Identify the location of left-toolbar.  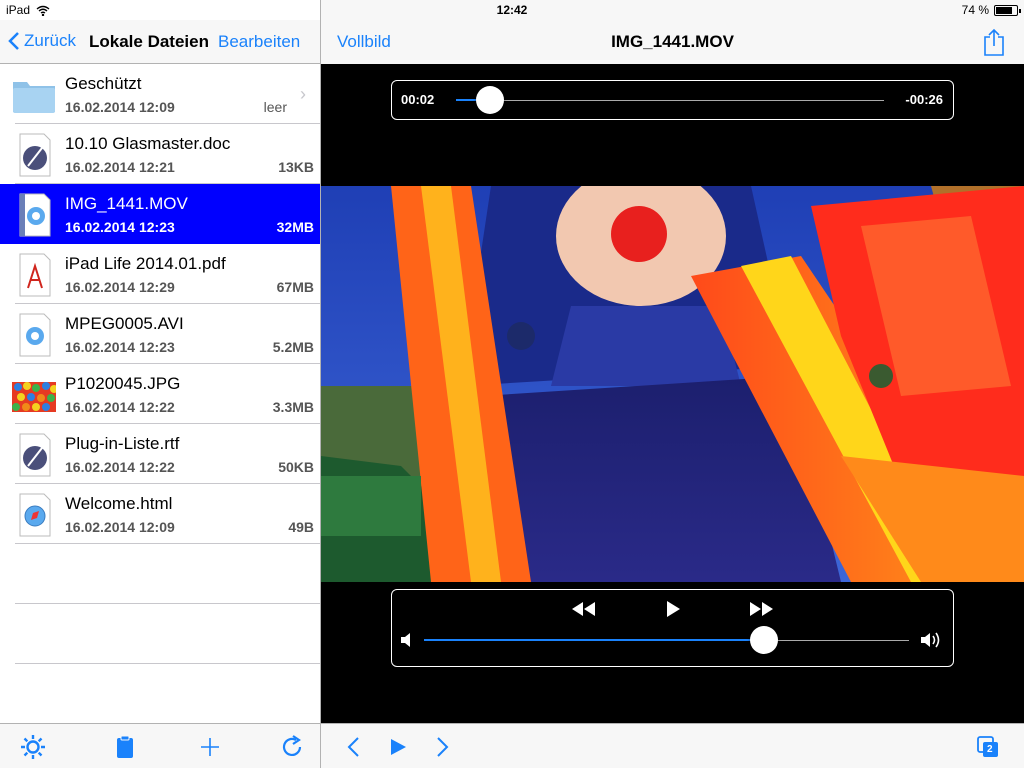
(160, 745).